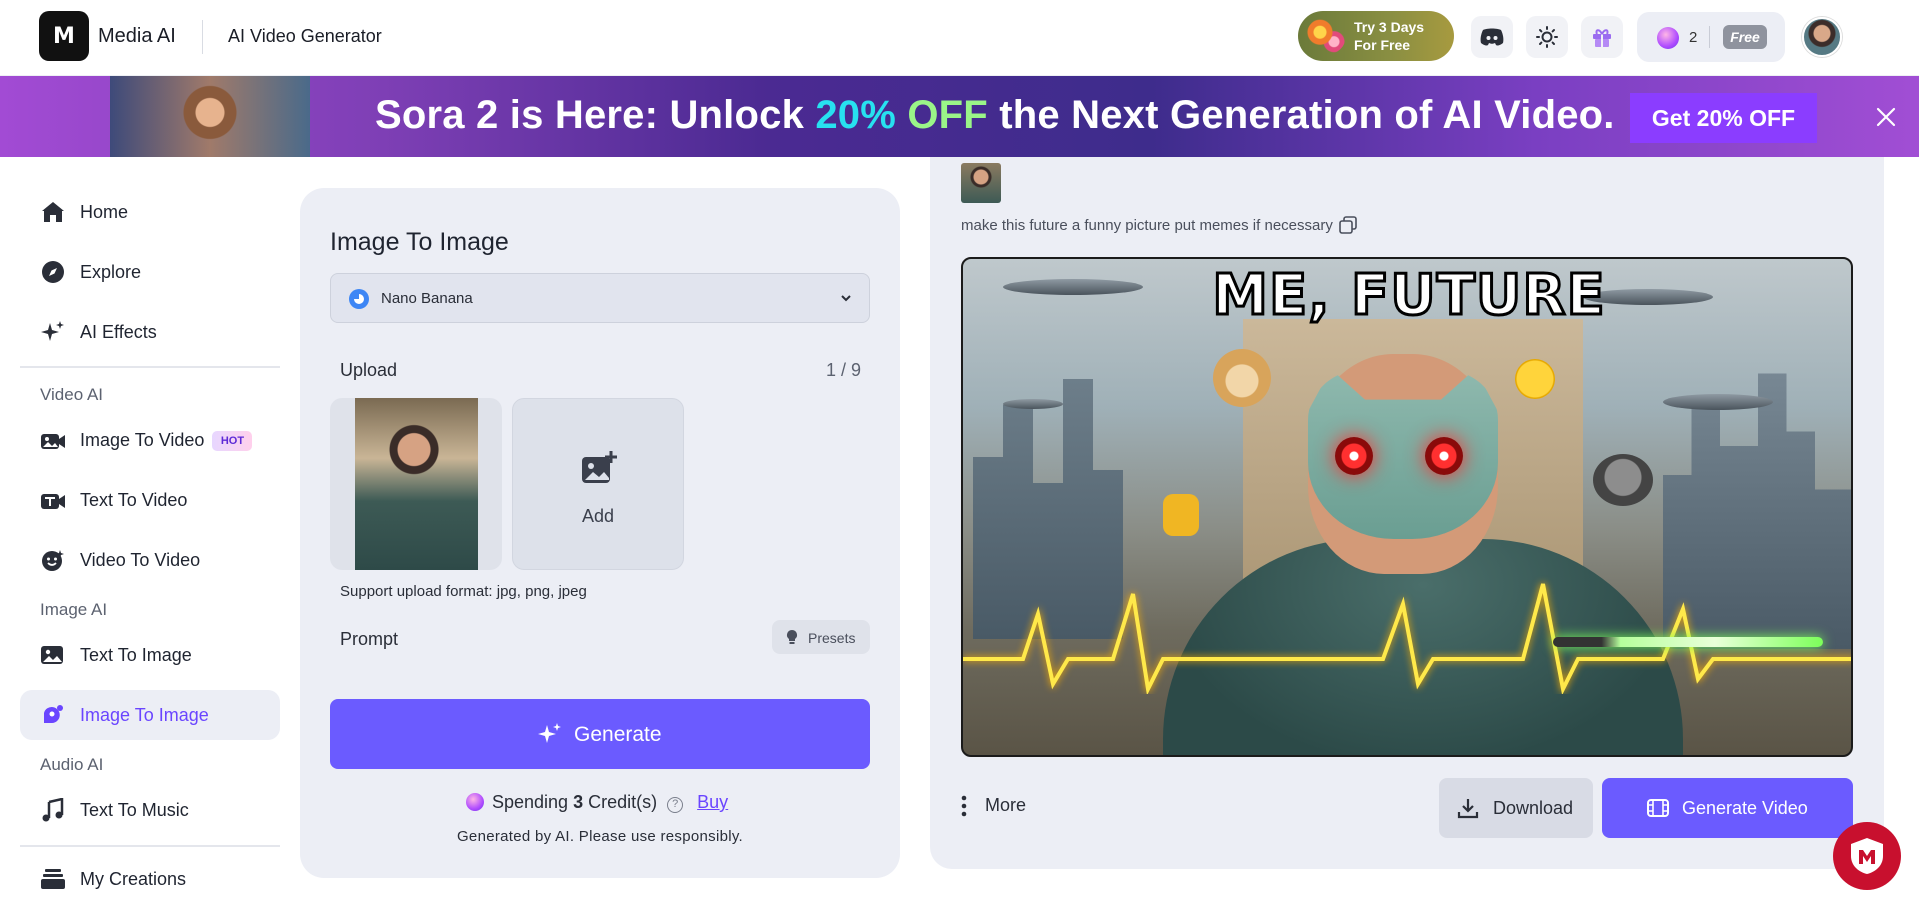 The image size is (1919, 901). What do you see at coordinates (1389, 27) in the screenshot?
I see `trial-line-1: Try 3 Days` at bounding box center [1389, 27].